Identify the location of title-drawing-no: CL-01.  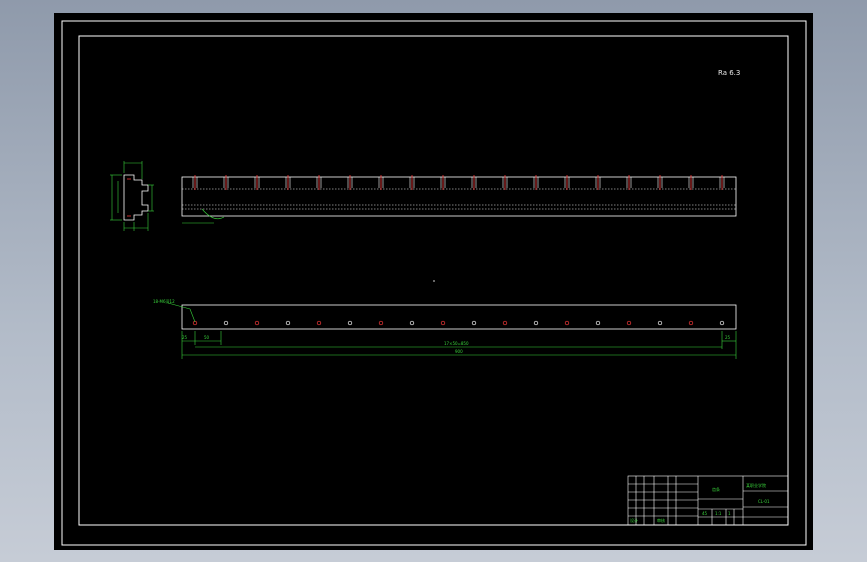
(764, 501).